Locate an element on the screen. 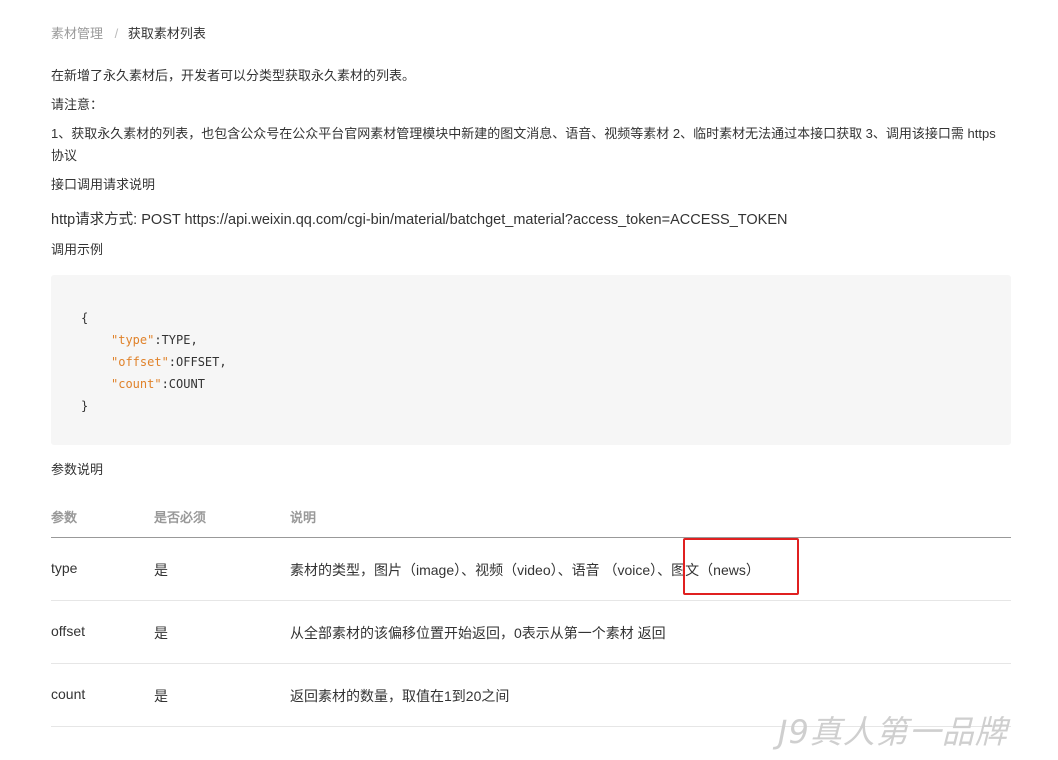 The height and width of the screenshot is (760, 1058). code-line-offset: "offset":OFFSET, is located at coordinates (154, 362).